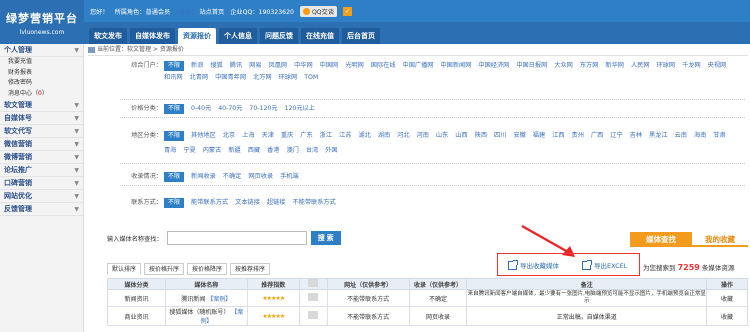 This screenshot has width=750, height=332. I want to click on filter-option: 中国网, so click(329, 66).